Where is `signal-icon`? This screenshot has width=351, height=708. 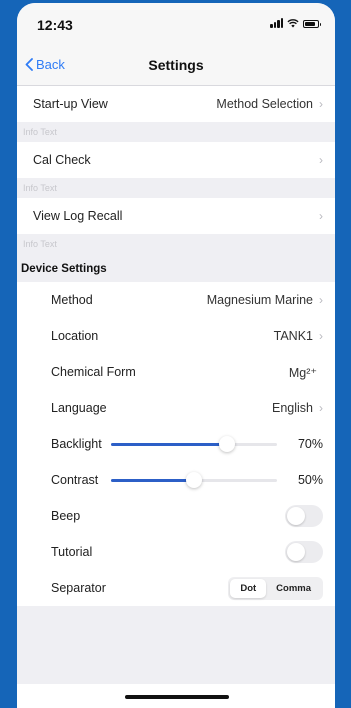
signal-icon is located at coordinates (276, 23).